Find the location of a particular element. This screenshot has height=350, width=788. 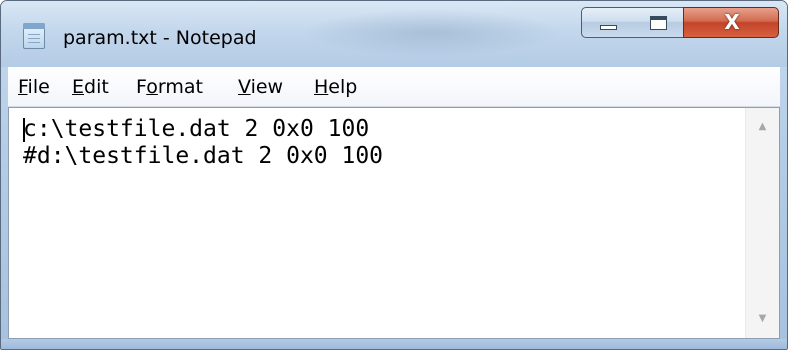

menu-format-label: rmat is located at coordinates (180, 87).